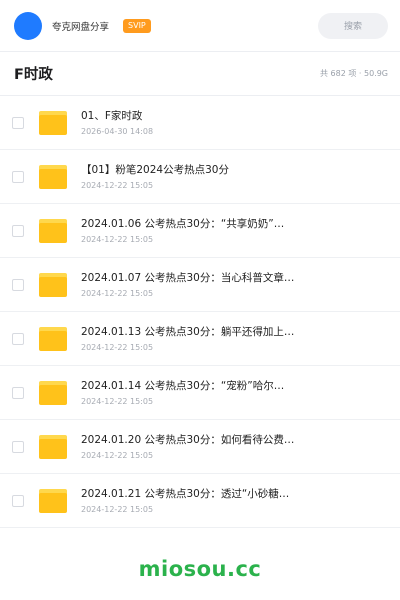 This screenshot has height=600, width=400. What do you see at coordinates (33, 75) in the screenshot?
I see `folder-title: F时政` at bounding box center [33, 75].